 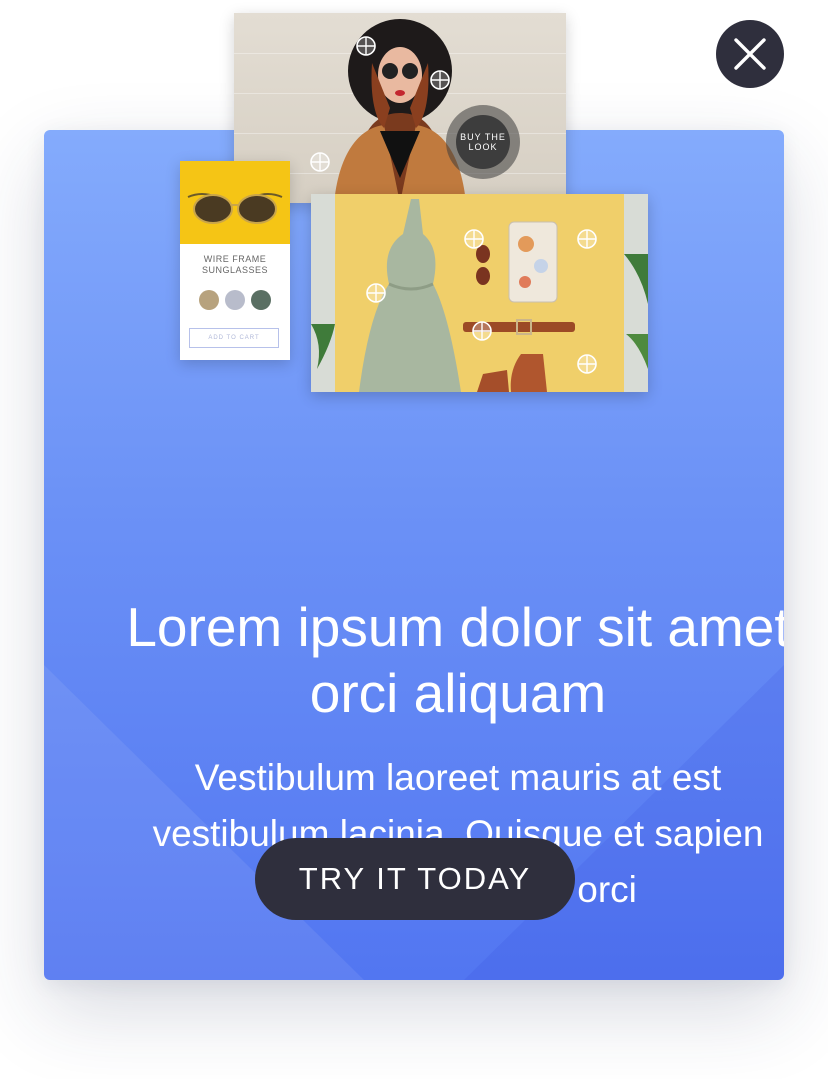 What do you see at coordinates (209, 300) in the screenshot?
I see `swatch-tan` at bounding box center [209, 300].